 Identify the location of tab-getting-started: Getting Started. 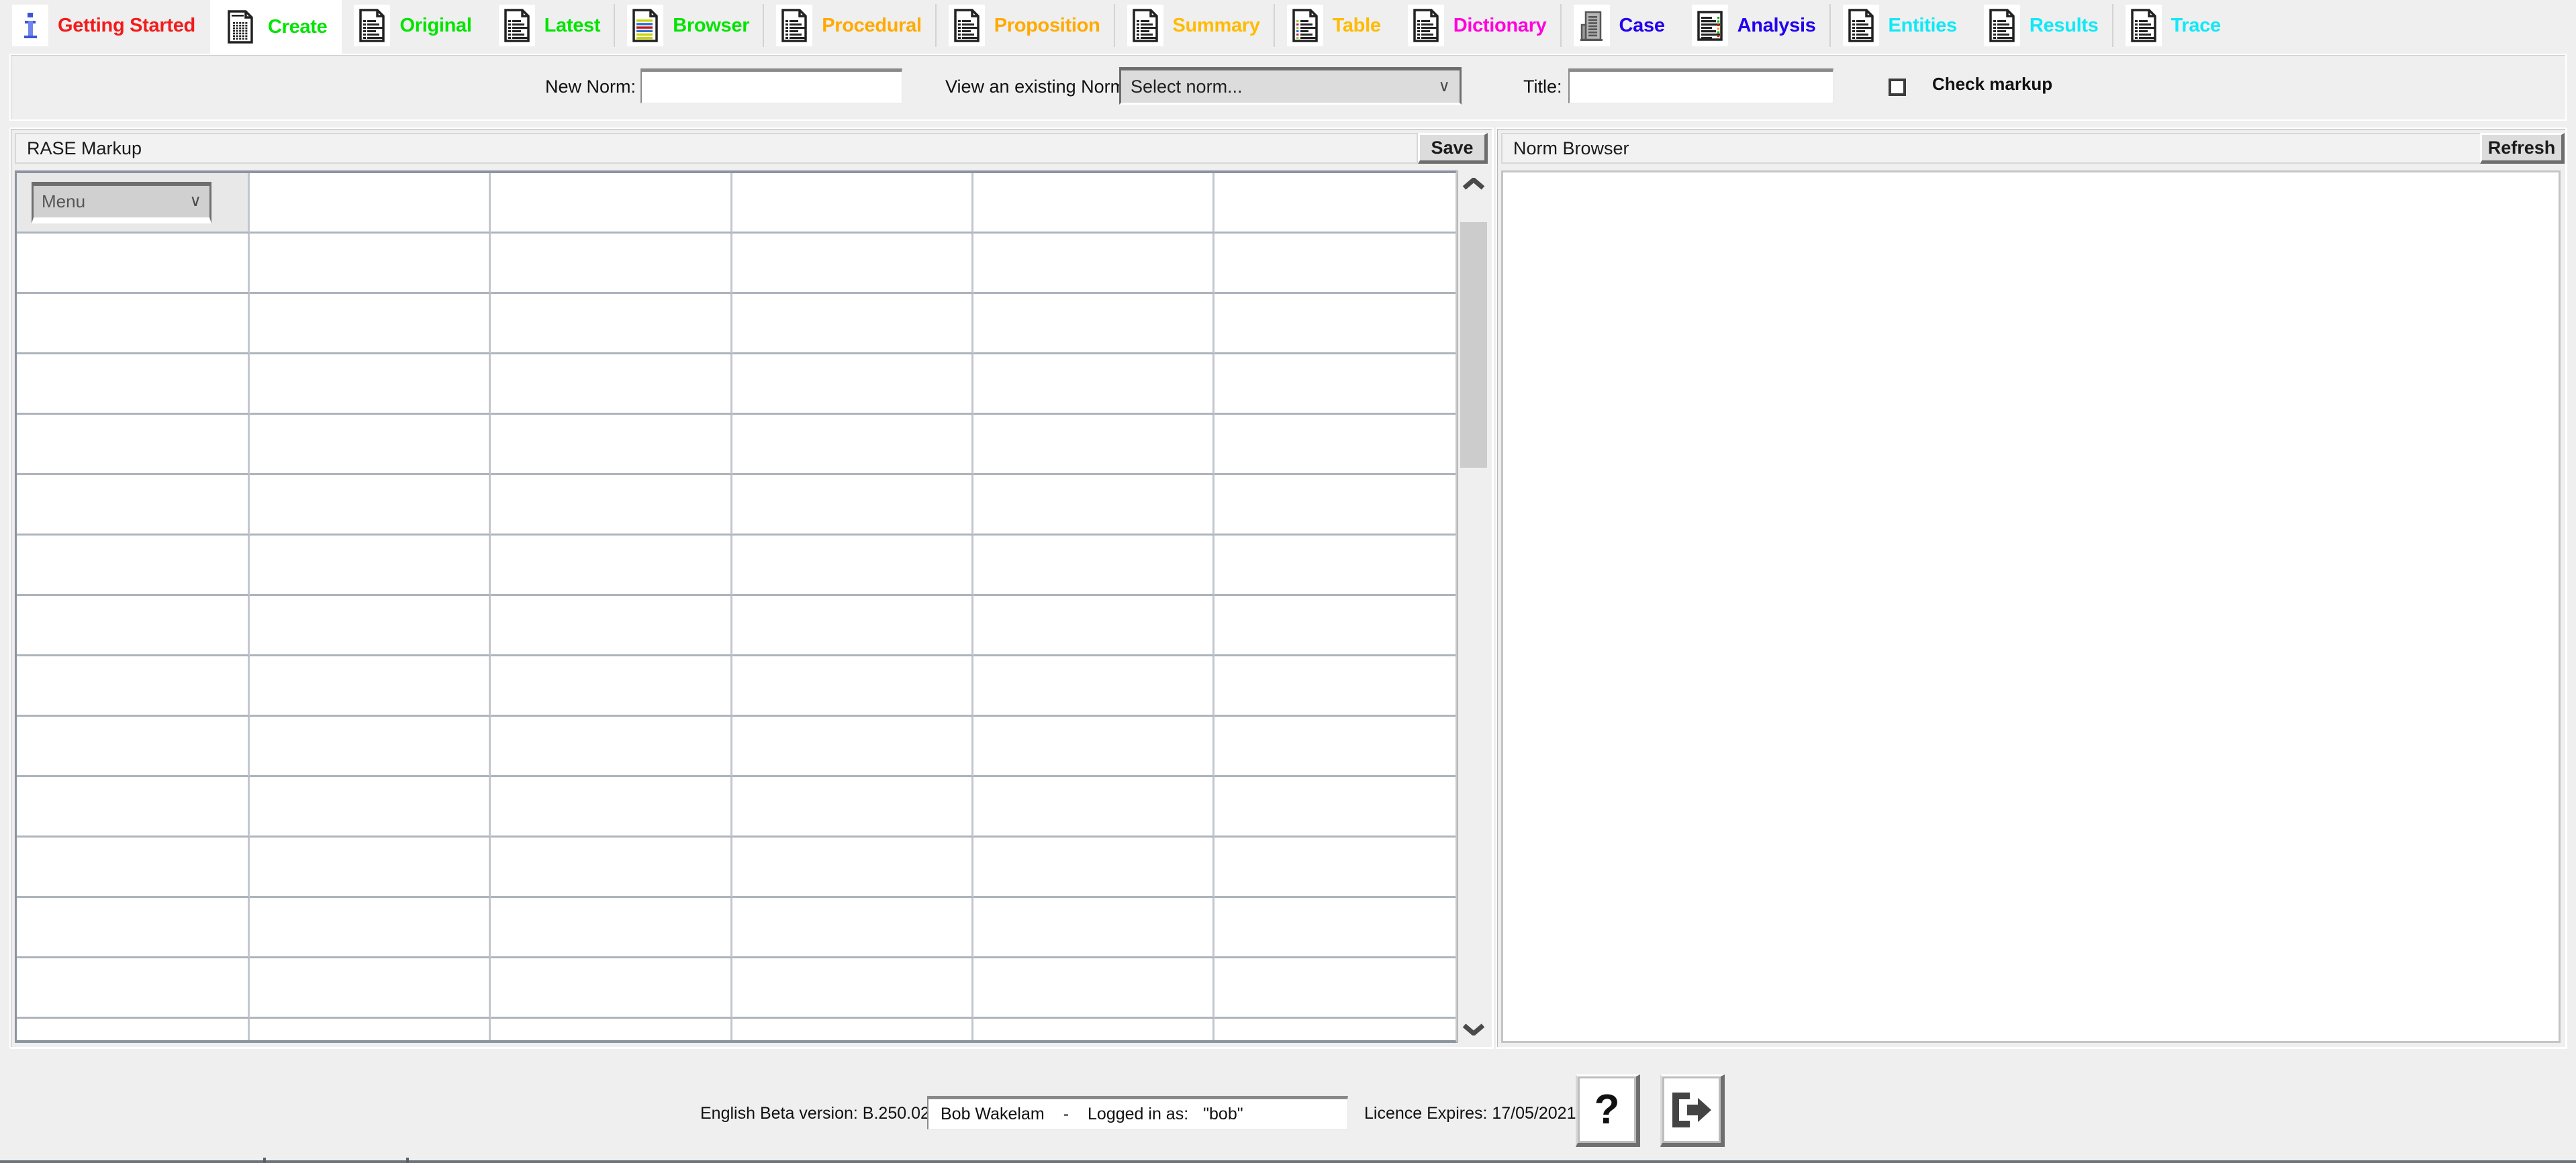
(105, 25).